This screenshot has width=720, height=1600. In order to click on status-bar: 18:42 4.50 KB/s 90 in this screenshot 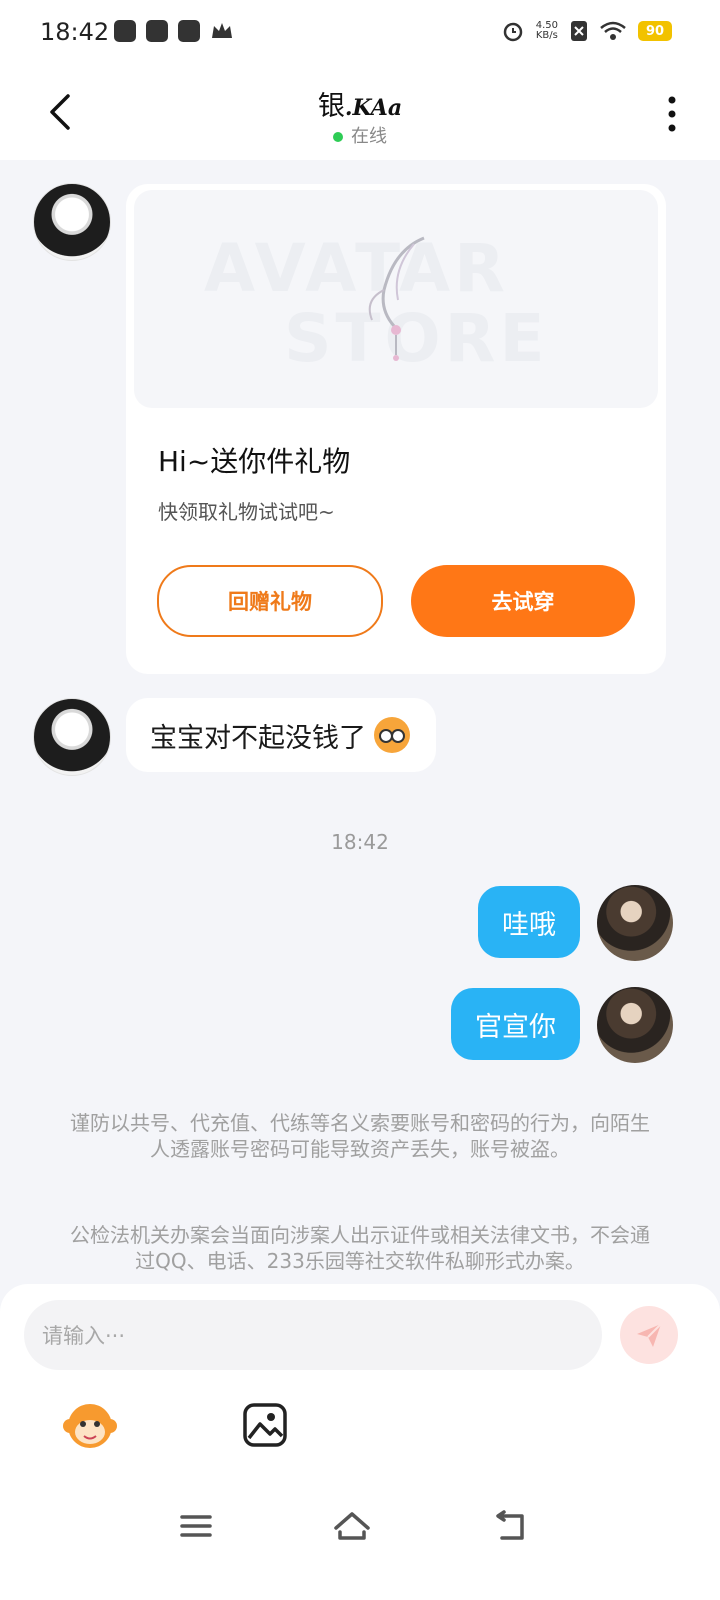, I will do `click(360, 34)`.